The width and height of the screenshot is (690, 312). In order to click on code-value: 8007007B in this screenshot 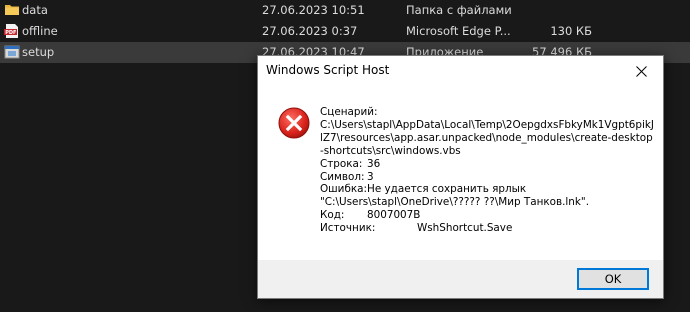, I will do `click(394, 215)`.